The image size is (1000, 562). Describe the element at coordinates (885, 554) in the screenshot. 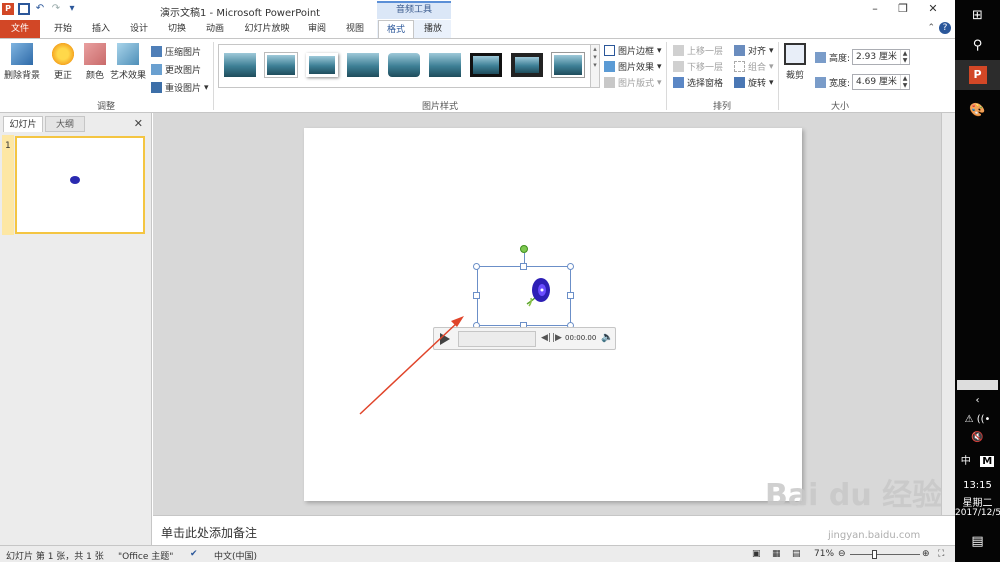

I see `zoom-slider-track` at that location.